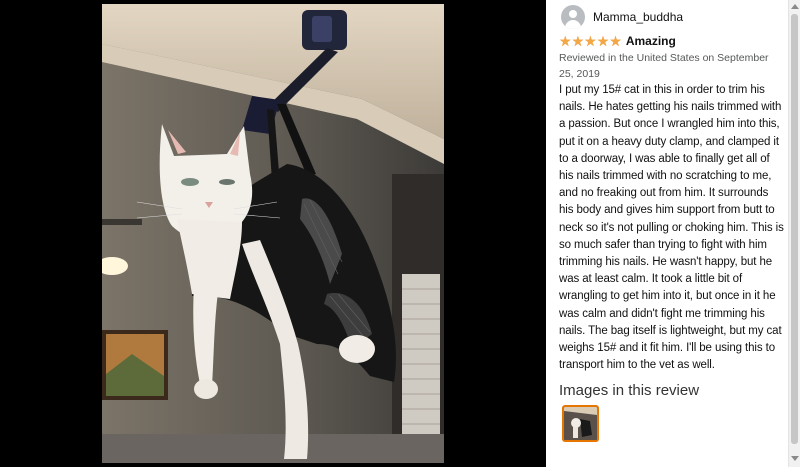 Image resolution: width=800 pixels, height=467 pixels. Describe the element at coordinates (795, 6) in the screenshot. I see `scroll-up-icon` at that location.